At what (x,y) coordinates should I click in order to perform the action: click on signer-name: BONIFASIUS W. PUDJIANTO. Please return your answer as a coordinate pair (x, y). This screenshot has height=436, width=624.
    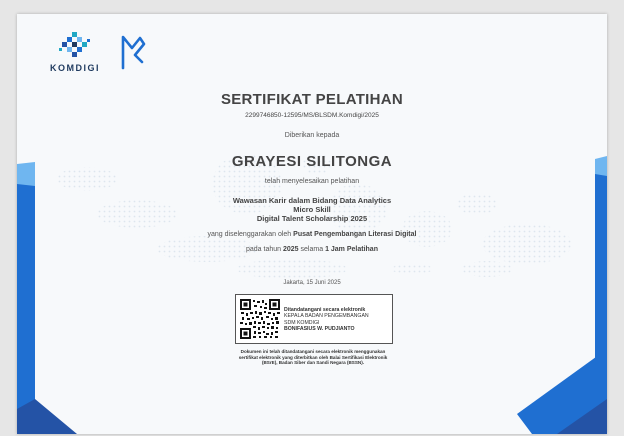
    Looking at the image, I should click on (319, 328).